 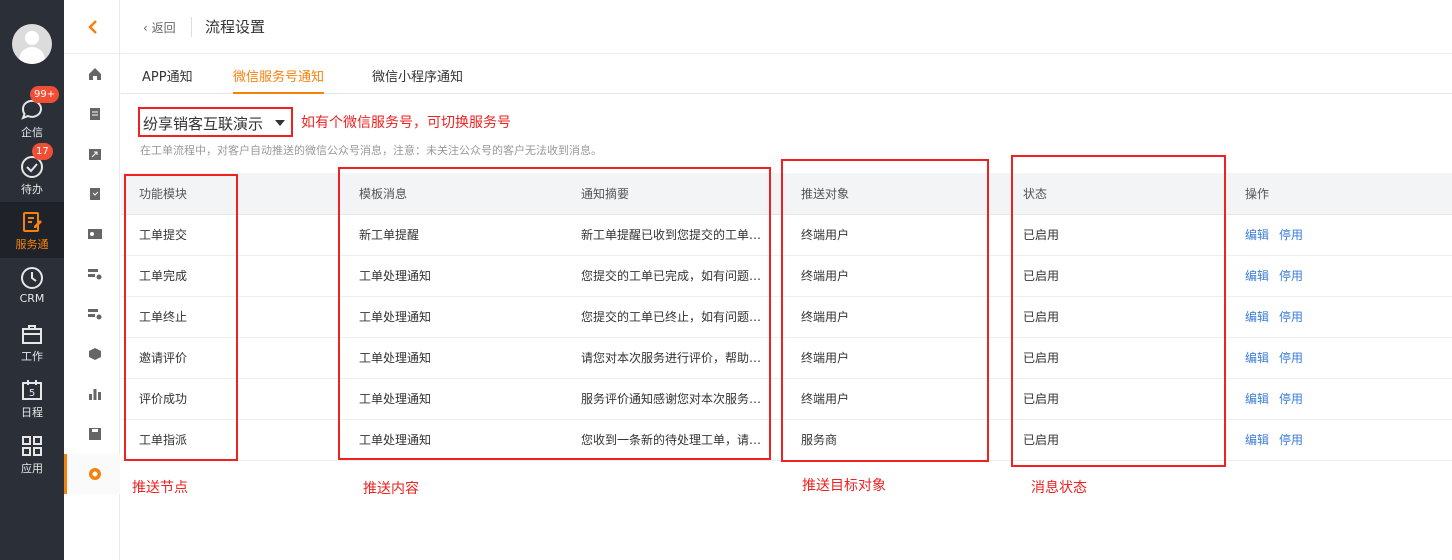 I want to click on service-account-select: 纷享销客互联演示, so click(x=215, y=122).